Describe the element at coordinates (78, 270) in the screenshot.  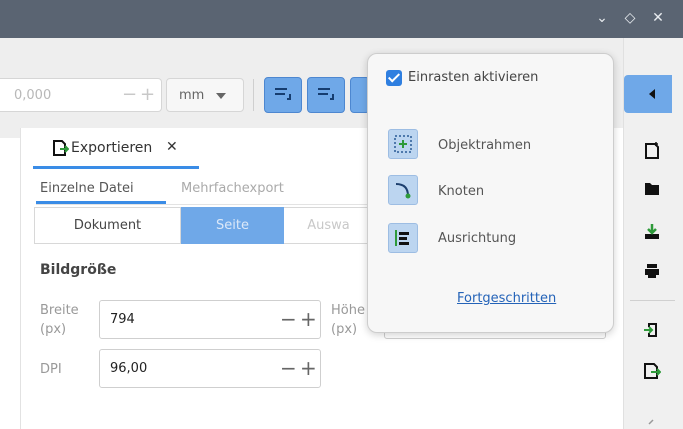
I see `section-title: Bildgröße` at that location.